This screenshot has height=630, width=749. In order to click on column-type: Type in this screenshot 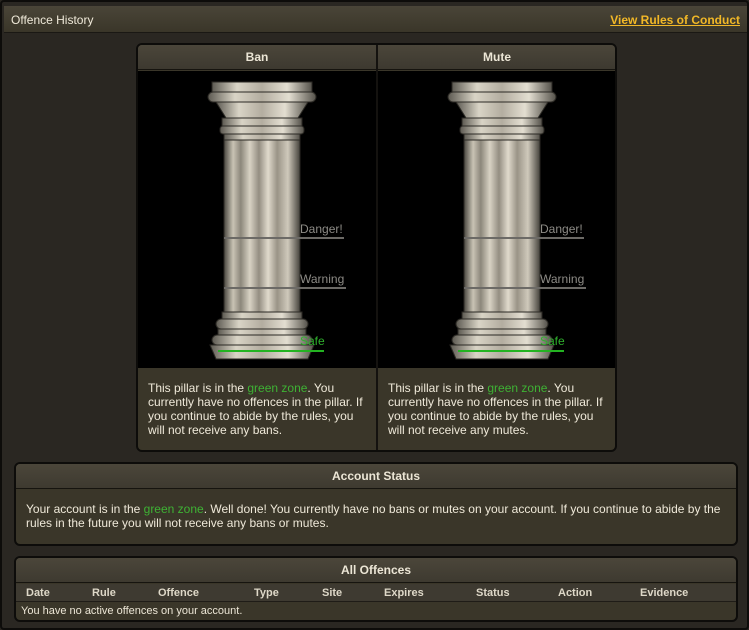, I will do `click(266, 593)`.